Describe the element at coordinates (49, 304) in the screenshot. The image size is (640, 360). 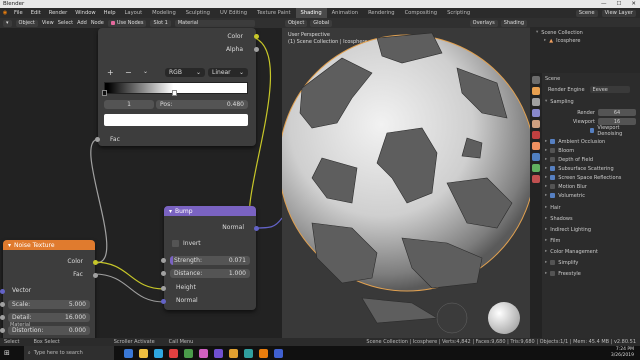
I see `noise-scale-field: Scale: 5.000` at that location.